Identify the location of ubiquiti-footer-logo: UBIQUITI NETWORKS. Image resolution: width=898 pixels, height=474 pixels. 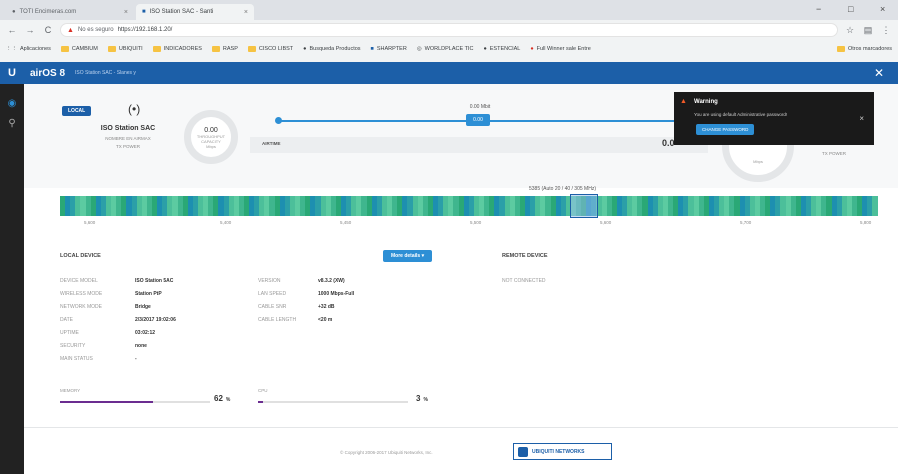
(562, 451).